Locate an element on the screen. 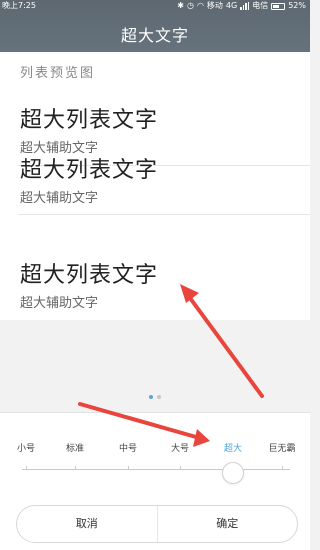  alarm-icon: ◷ is located at coordinates (190, 5).